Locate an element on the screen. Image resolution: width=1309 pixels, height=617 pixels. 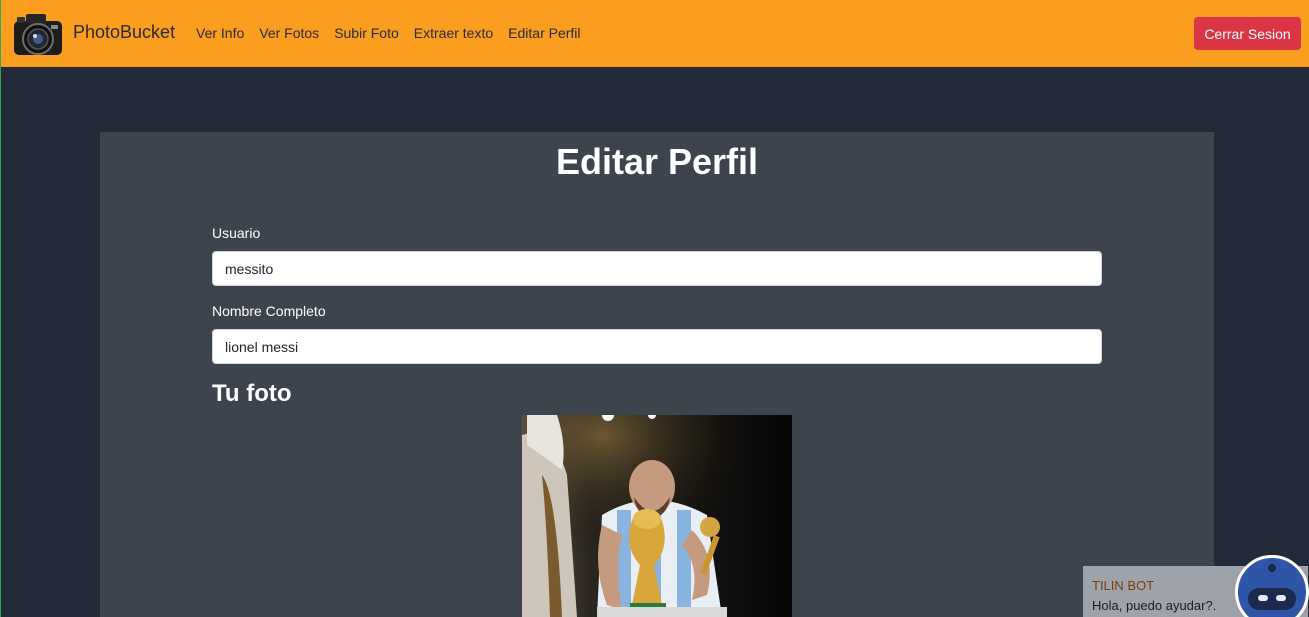
fullname-input is located at coordinates (657, 346).